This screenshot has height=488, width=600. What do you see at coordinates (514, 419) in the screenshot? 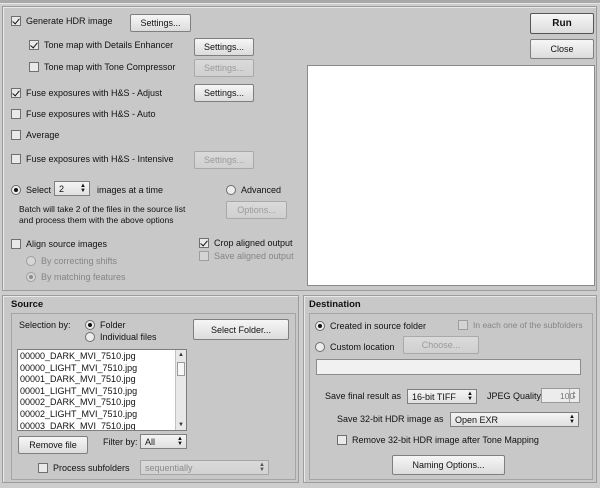
I see `hdr-format-select: Open EXR ▲ ▼` at bounding box center [514, 419].